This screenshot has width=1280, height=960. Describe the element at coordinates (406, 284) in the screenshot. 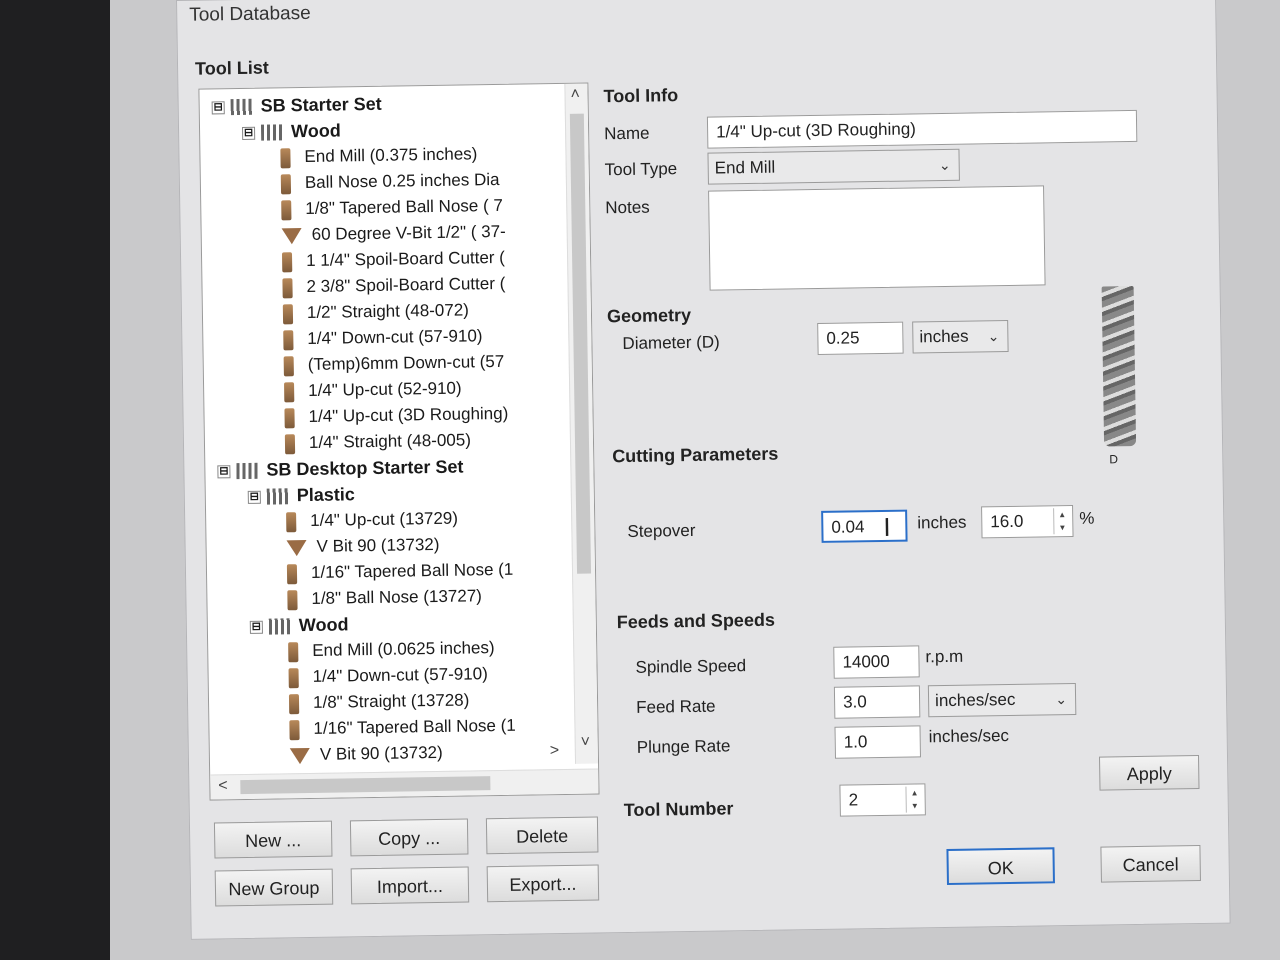

I see `tree-row-label: 2 3/8" Spoil-Board Cutter (` at that location.